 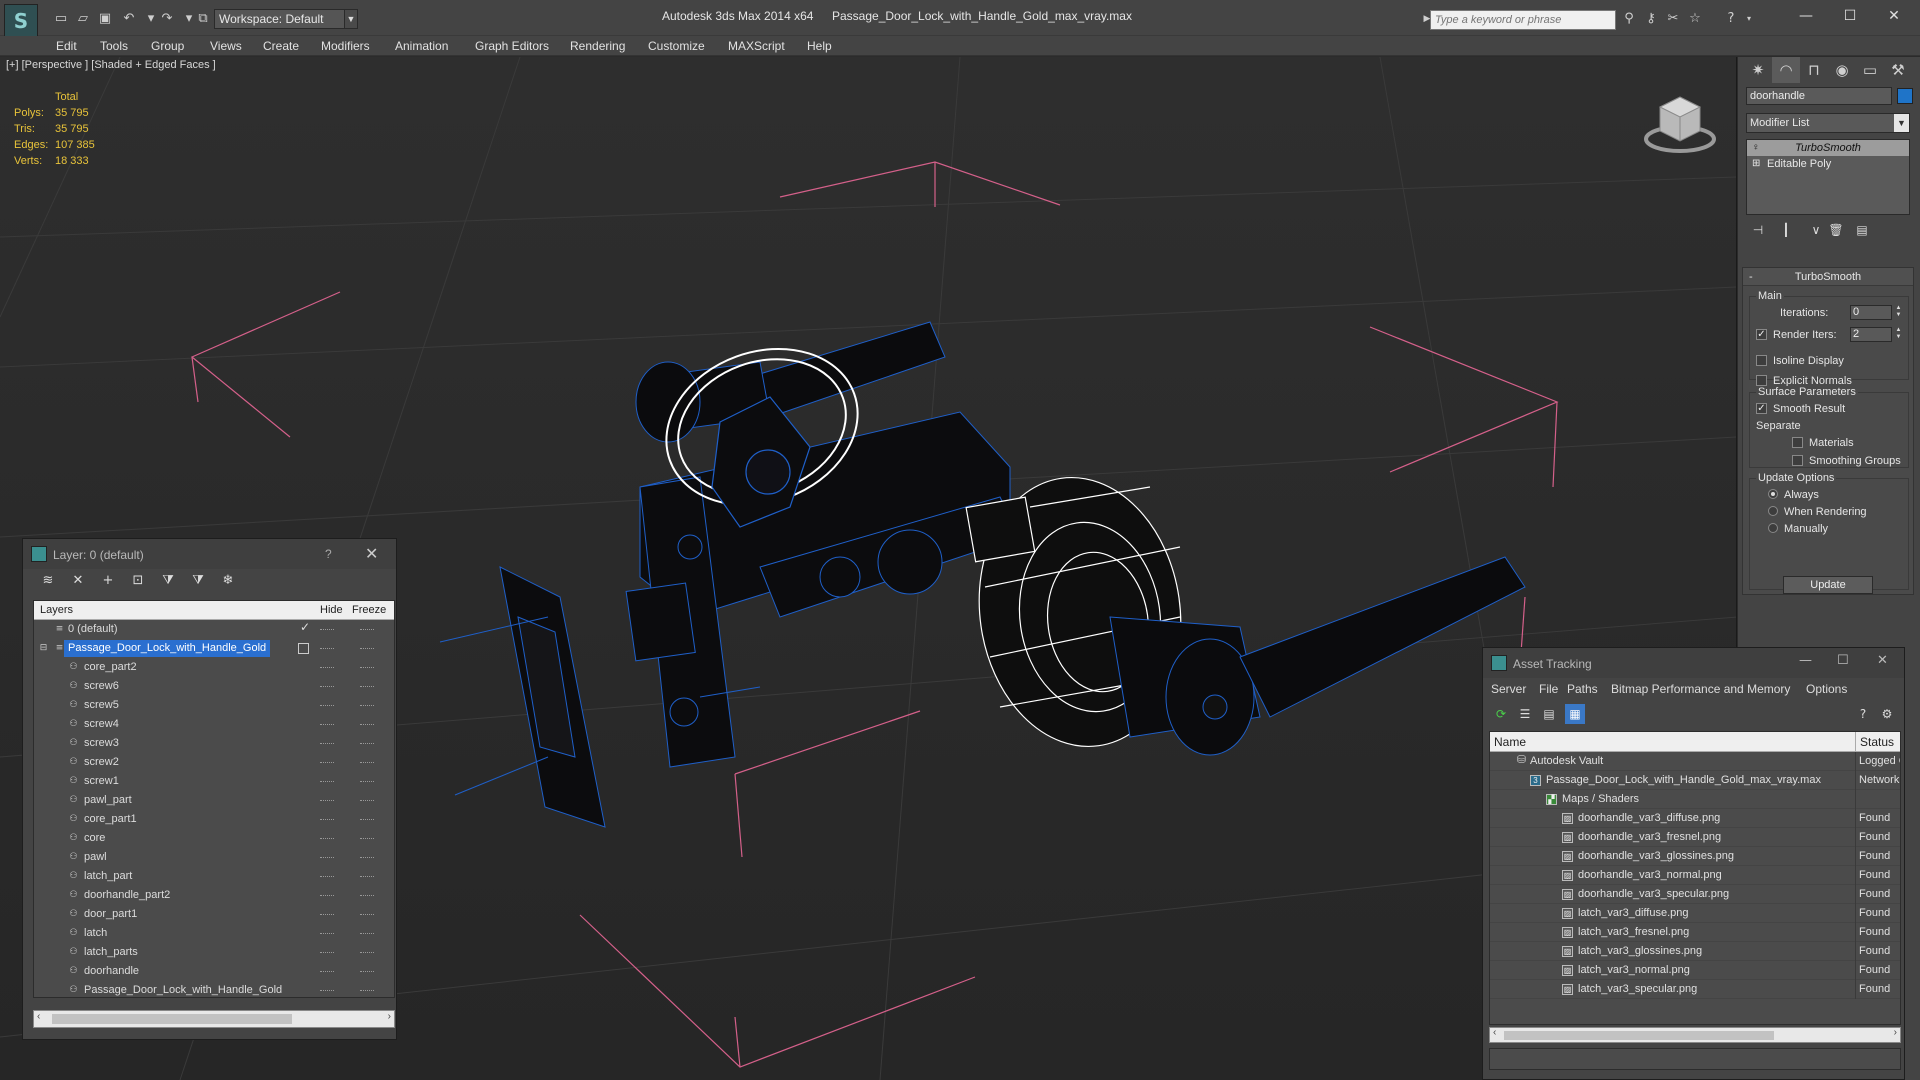 I want to click on stack-item-editable-poly: ⊞ Editable Poly, so click(x=1828, y=164).